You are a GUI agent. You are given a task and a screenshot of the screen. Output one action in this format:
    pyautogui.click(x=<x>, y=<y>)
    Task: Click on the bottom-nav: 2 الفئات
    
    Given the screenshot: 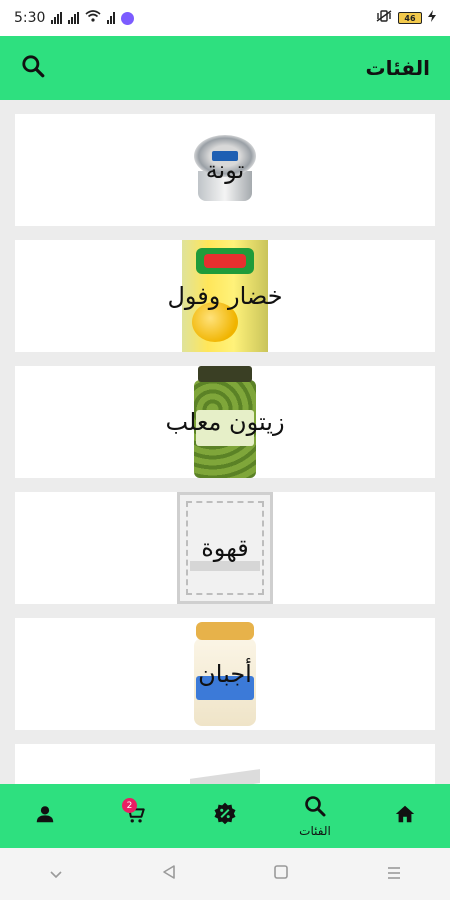 What is the action you would take?
    pyautogui.click(x=225, y=816)
    